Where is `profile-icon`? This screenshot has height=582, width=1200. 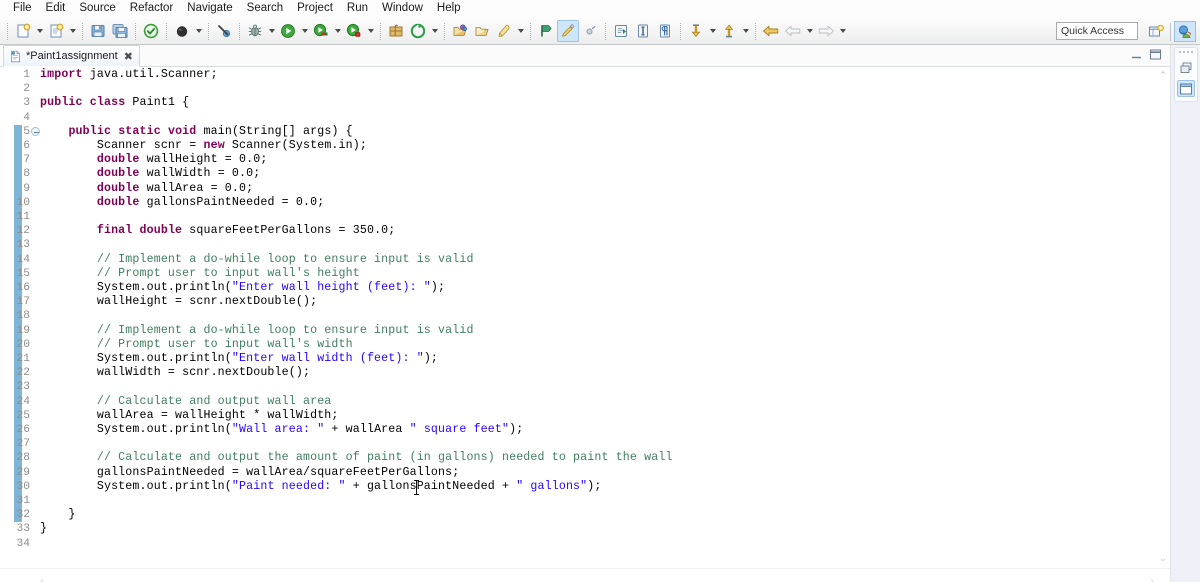 profile-icon is located at coordinates (354, 31).